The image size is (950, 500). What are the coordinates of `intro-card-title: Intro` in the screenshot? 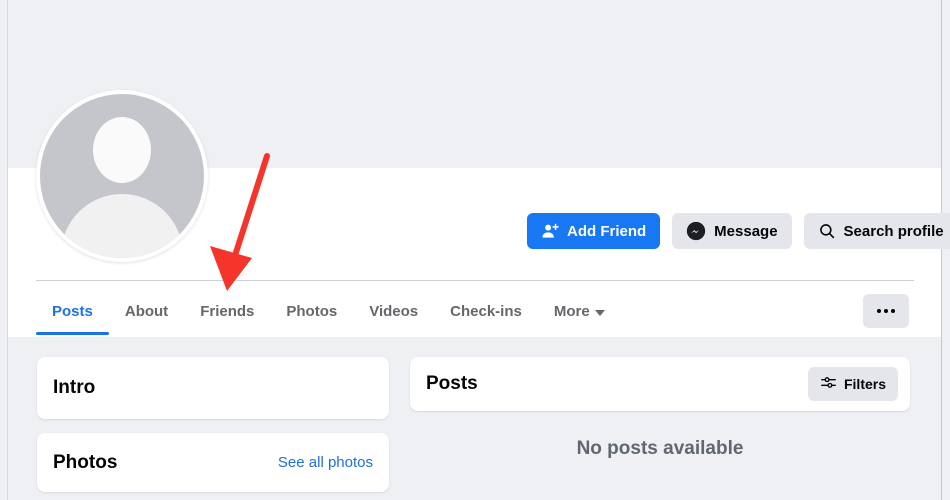 It's located at (74, 387).